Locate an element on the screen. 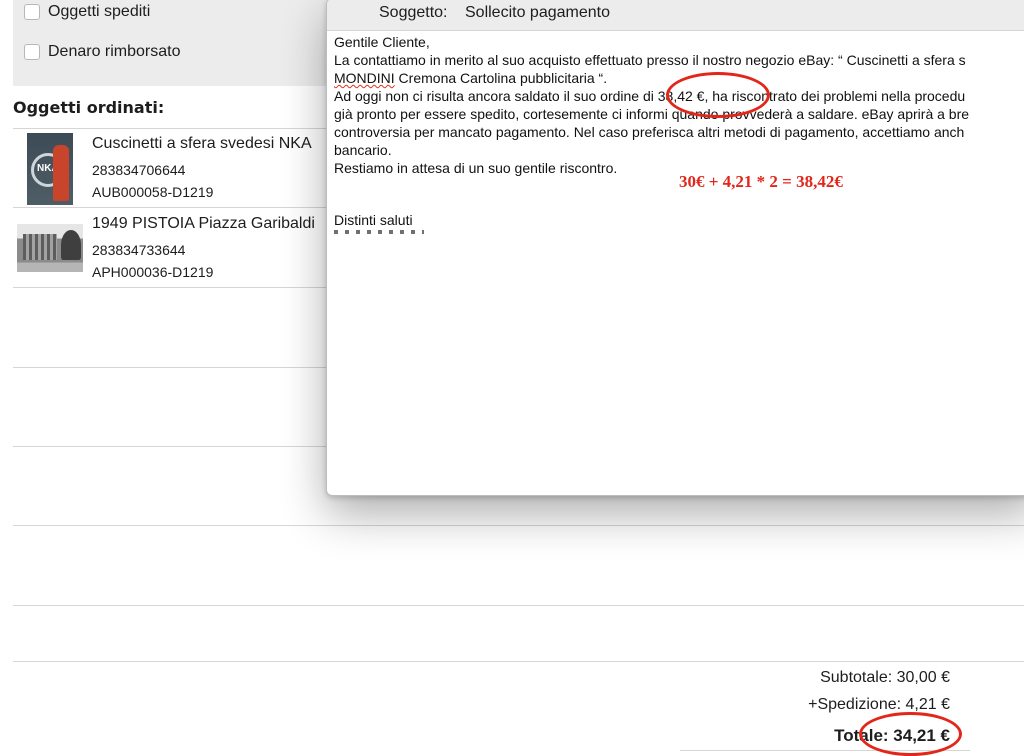  thumbnail-figure is located at coordinates (61, 173).